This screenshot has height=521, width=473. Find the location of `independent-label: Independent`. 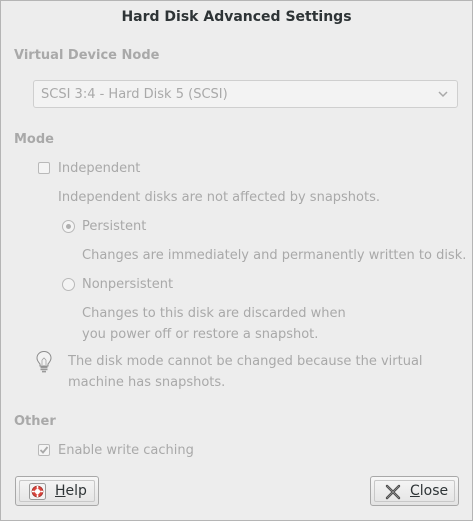

independent-label: Independent is located at coordinates (99, 168).